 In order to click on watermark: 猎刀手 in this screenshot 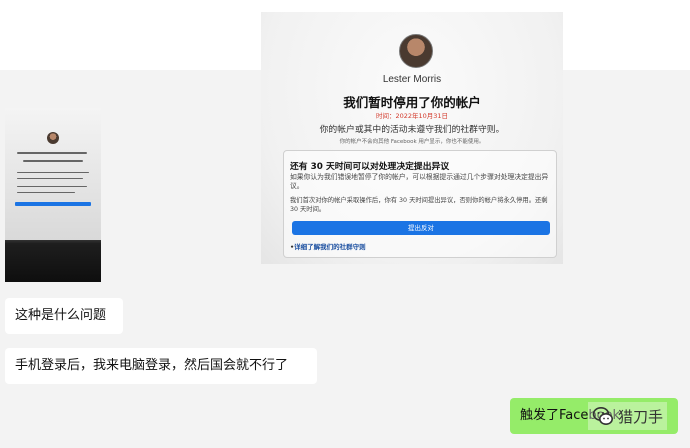, I will do `click(628, 416)`.